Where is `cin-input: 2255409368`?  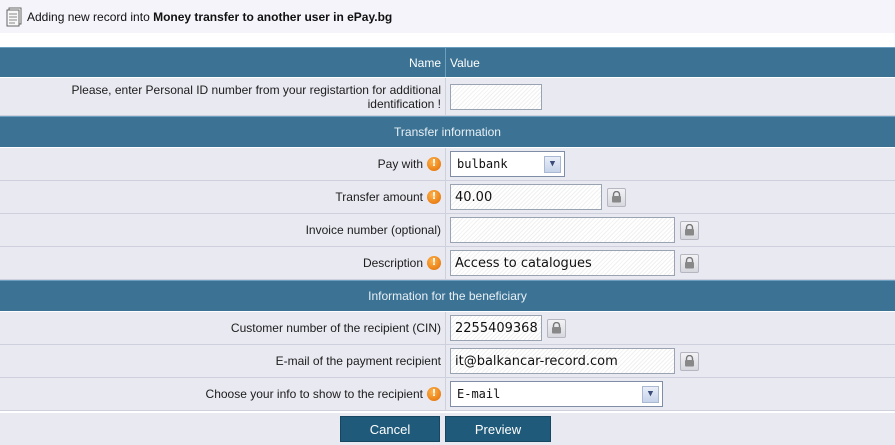 cin-input: 2255409368 is located at coordinates (496, 328).